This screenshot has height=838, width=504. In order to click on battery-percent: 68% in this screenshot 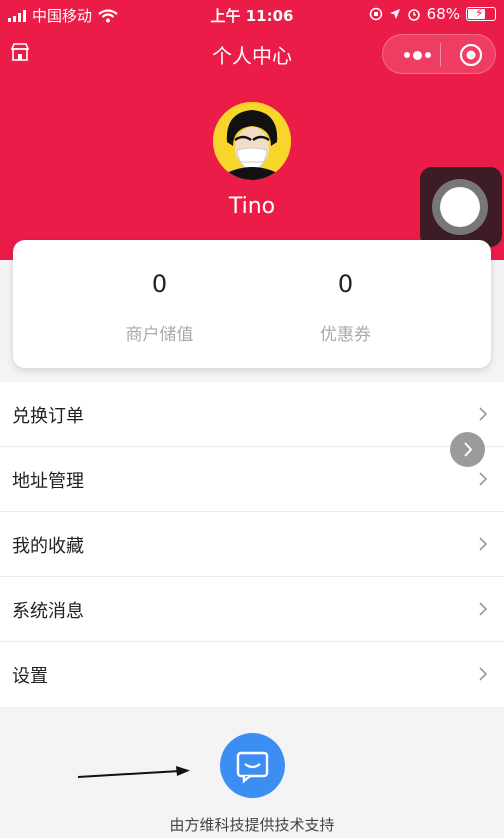, I will do `click(443, 14)`.